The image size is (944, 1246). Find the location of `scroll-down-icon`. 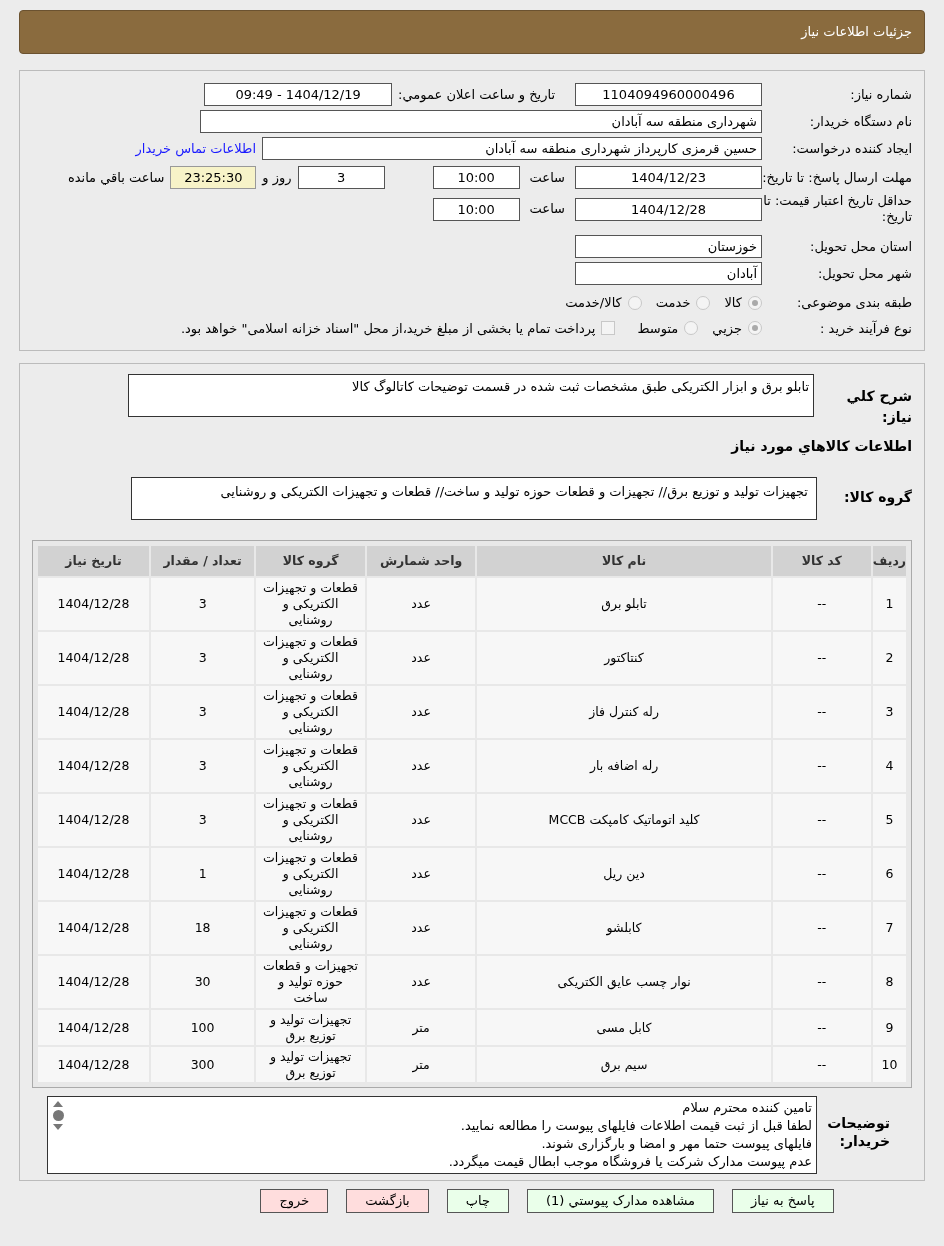

scroll-down-icon is located at coordinates (58, 1127).